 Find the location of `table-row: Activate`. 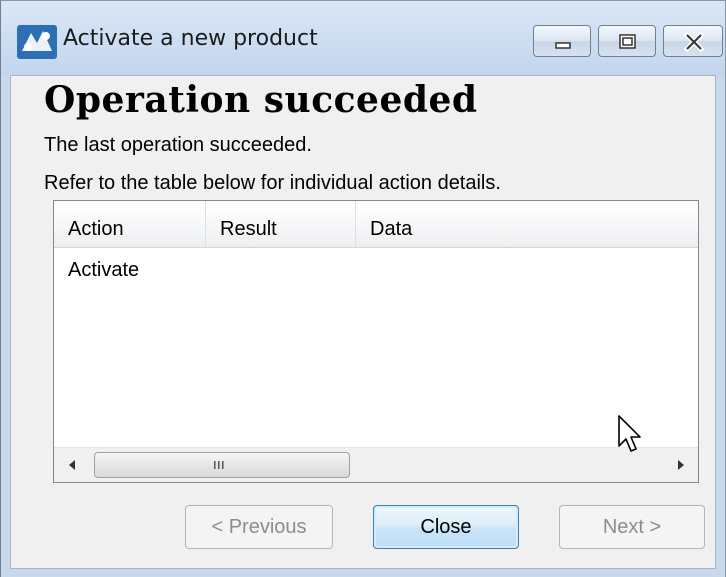

table-row: Activate is located at coordinates (103, 270).